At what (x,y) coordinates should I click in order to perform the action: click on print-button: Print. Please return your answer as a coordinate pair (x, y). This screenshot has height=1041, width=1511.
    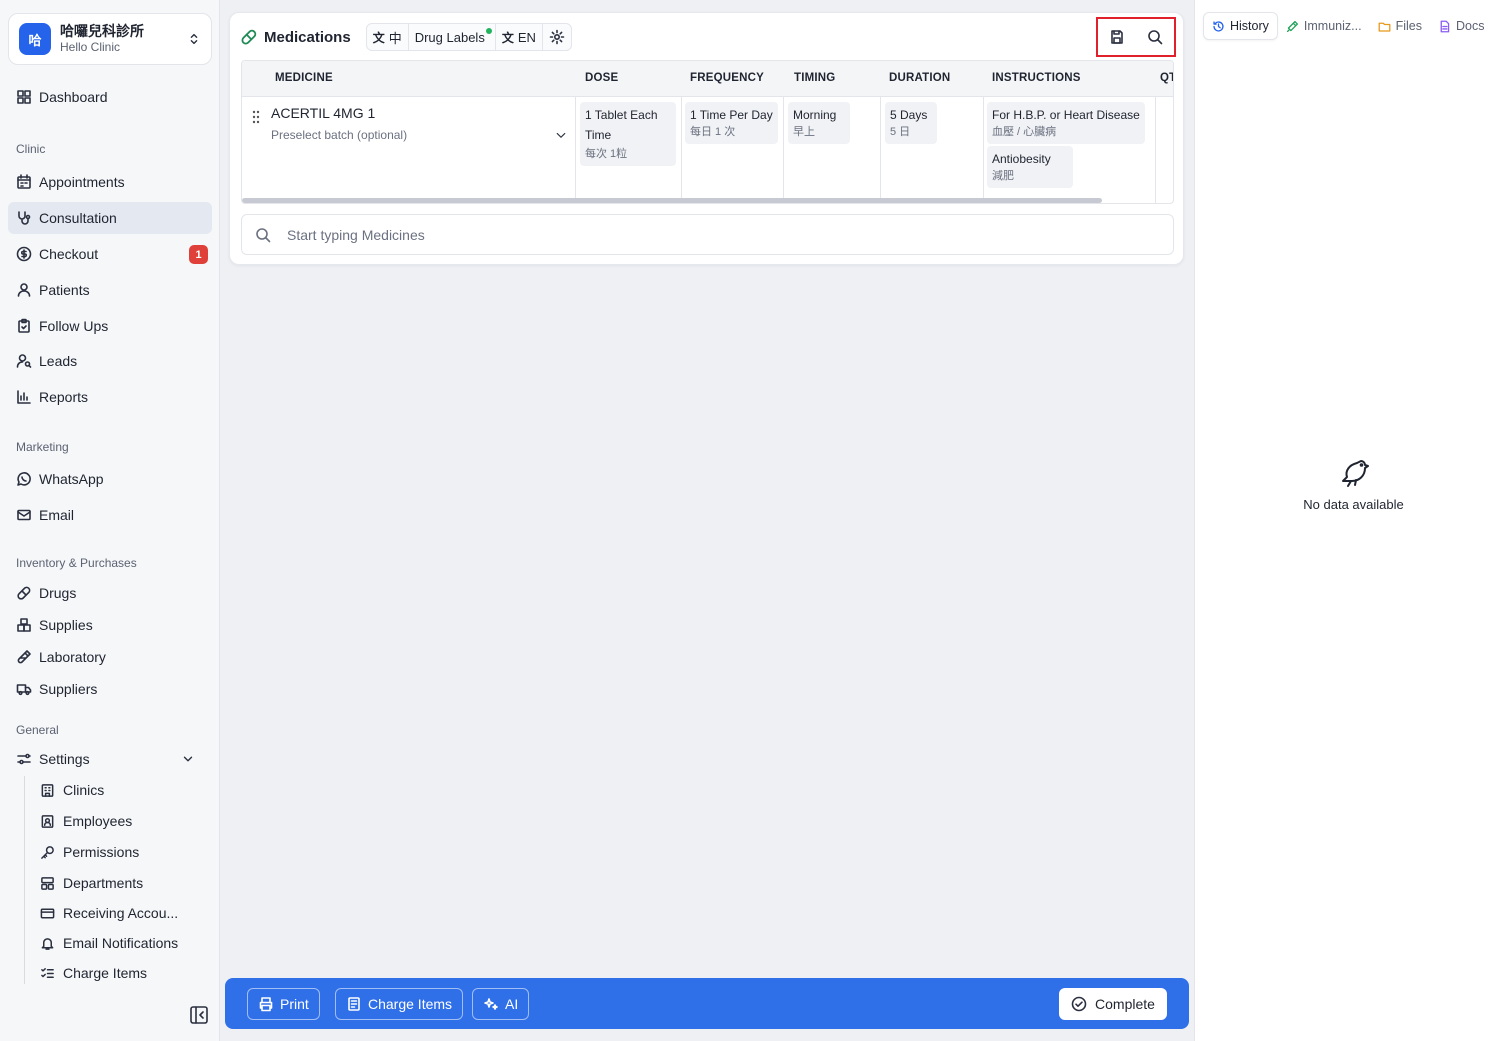
    Looking at the image, I should click on (283, 1004).